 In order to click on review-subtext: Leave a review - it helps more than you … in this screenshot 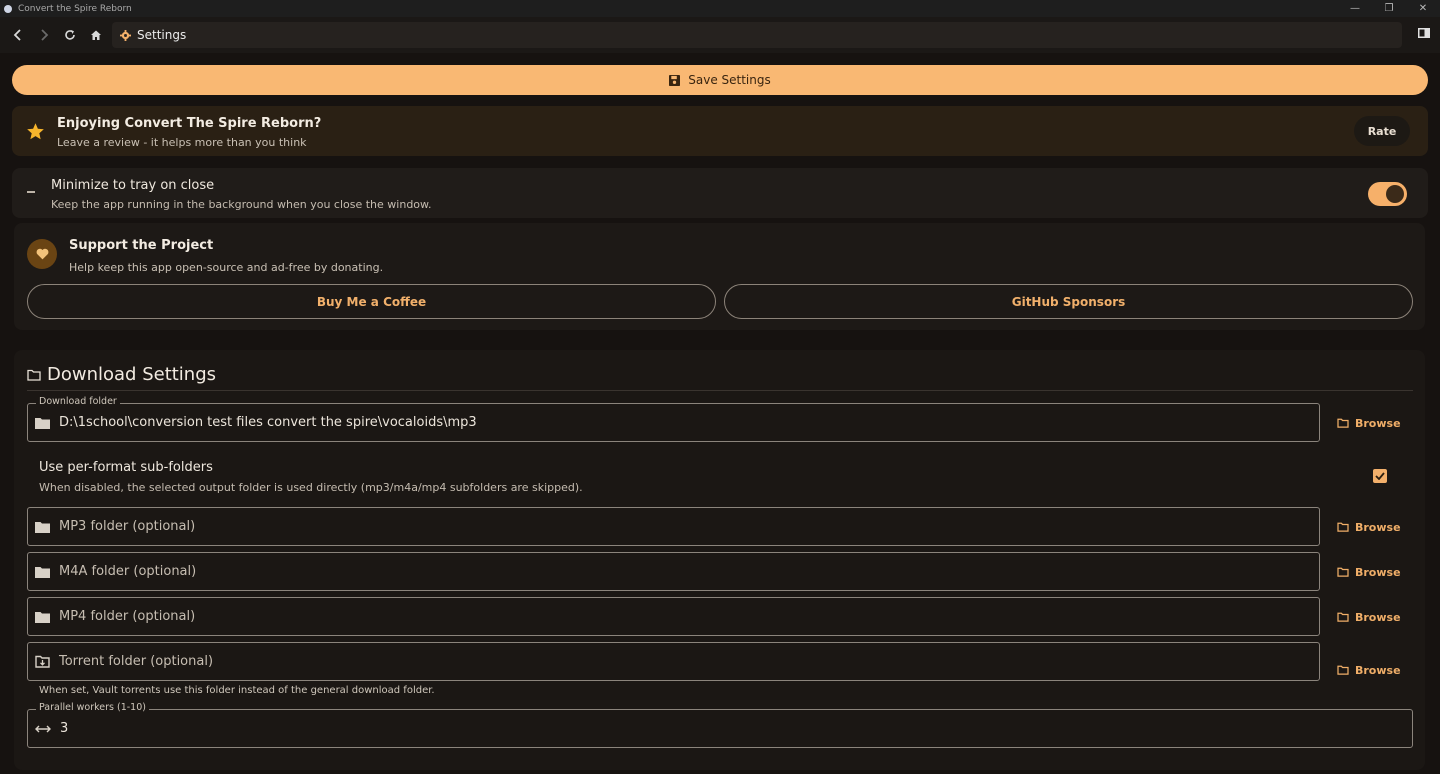, I will do `click(182, 142)`.